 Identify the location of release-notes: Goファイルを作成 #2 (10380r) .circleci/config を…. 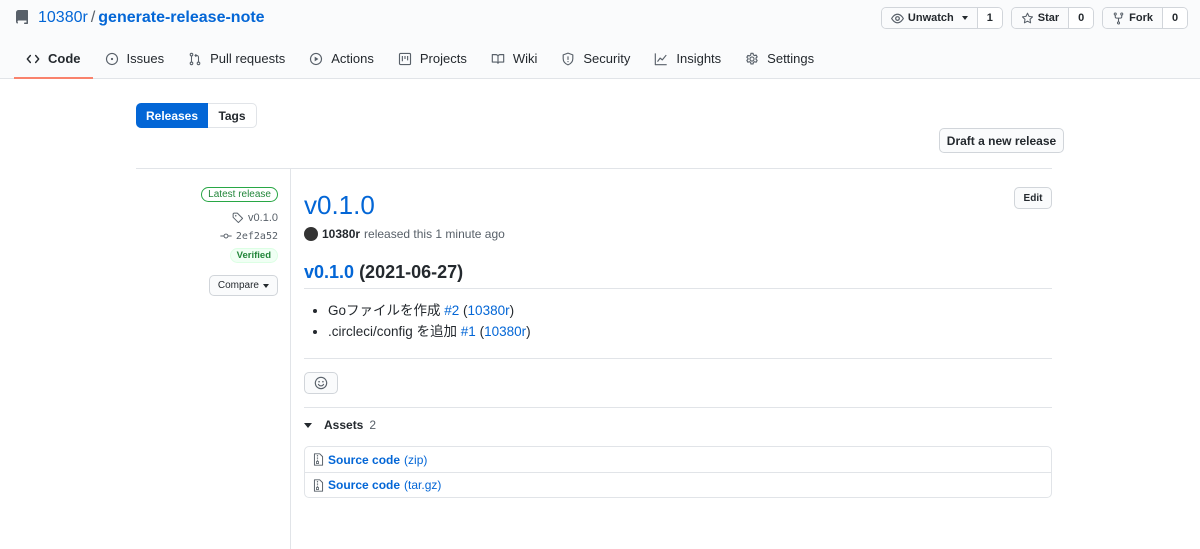
(678, 321).